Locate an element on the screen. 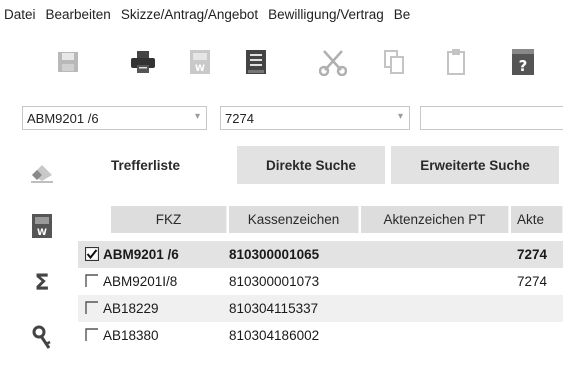 This screenshot has height=374, width=563. column-header-akte: Akte is located at coordinates (537, 219).